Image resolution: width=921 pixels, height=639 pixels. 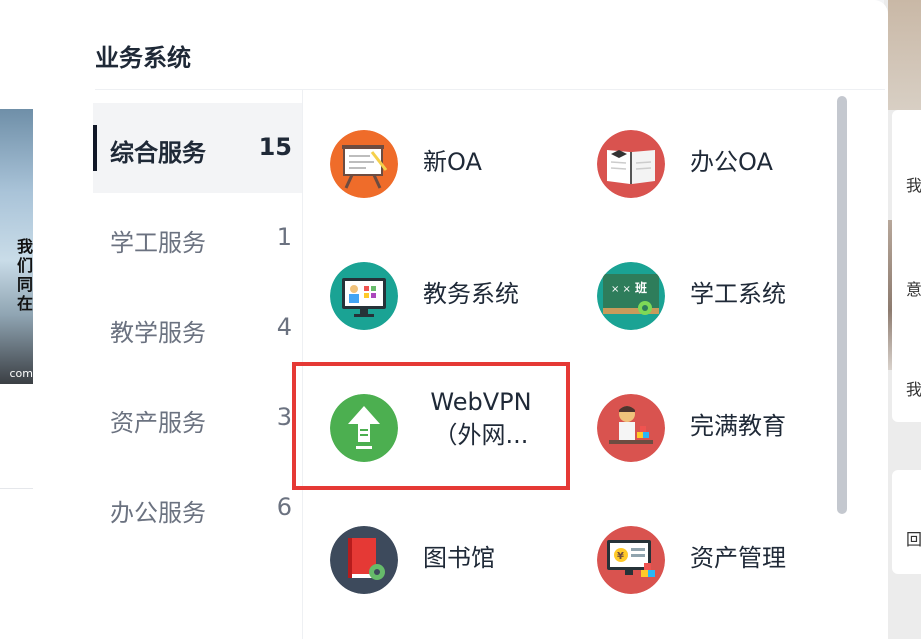 What do you see at coordinates (16, 488) in the screenshot?
I see `background-divider` at bounding box center [16, 488].